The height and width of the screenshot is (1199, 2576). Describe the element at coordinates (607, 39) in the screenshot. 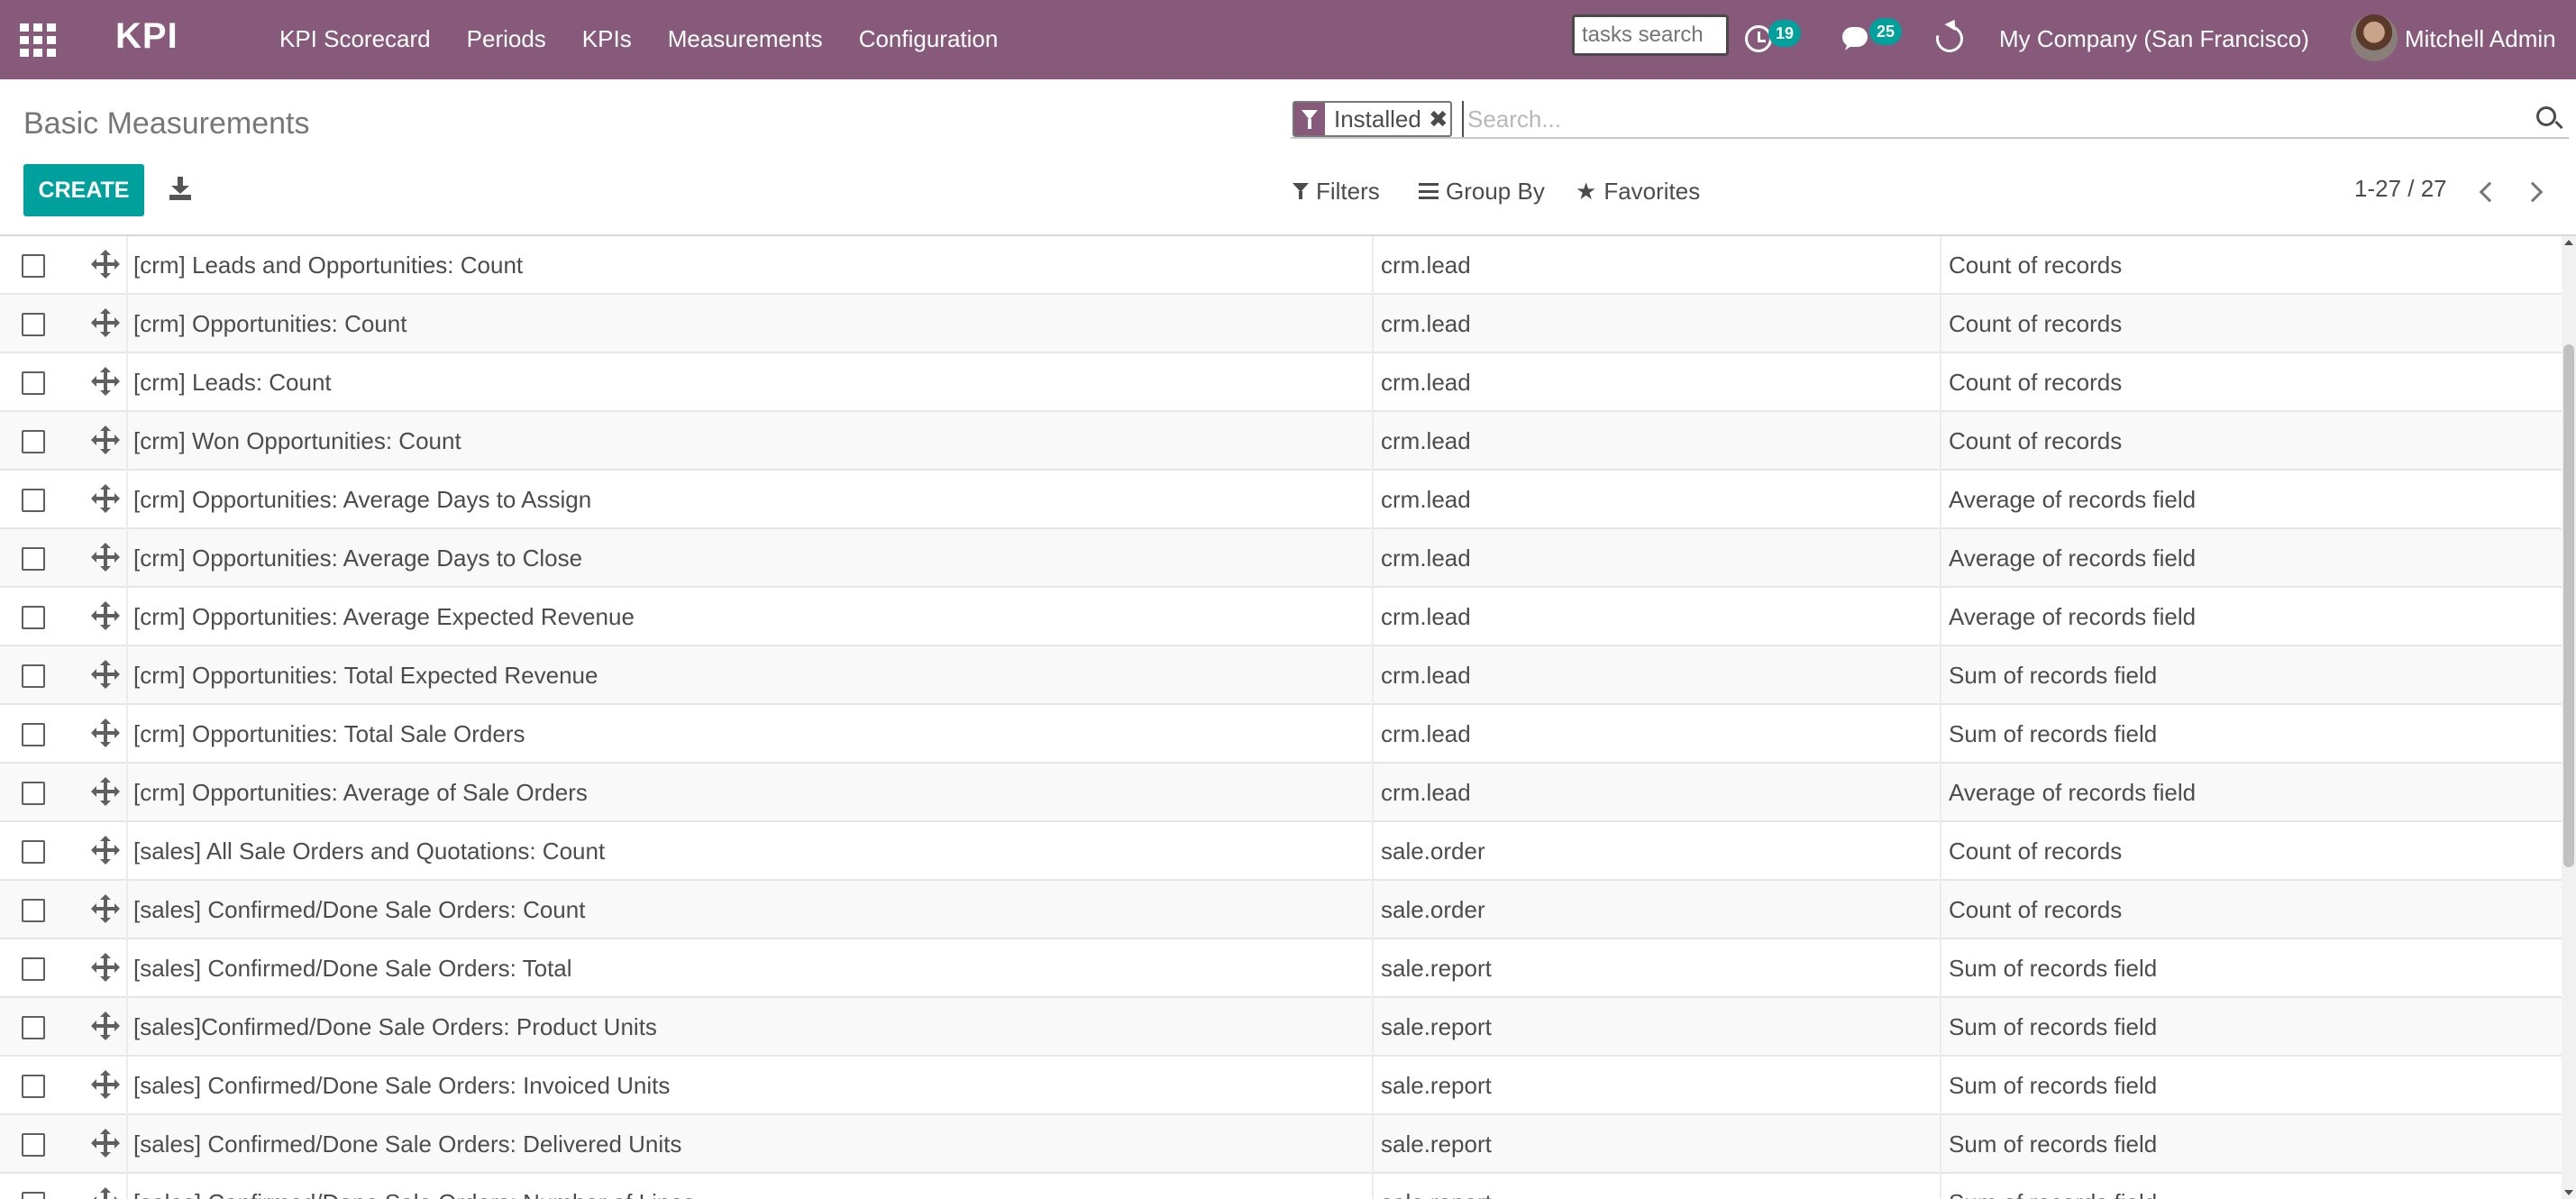

I see `menu-item-kpis: KPIs` at that location.